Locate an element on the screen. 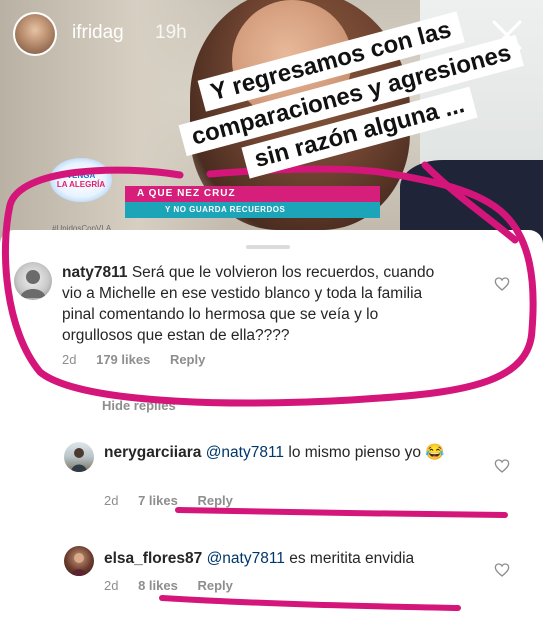  story-username: ifridag is located at coordinates (98, 33).